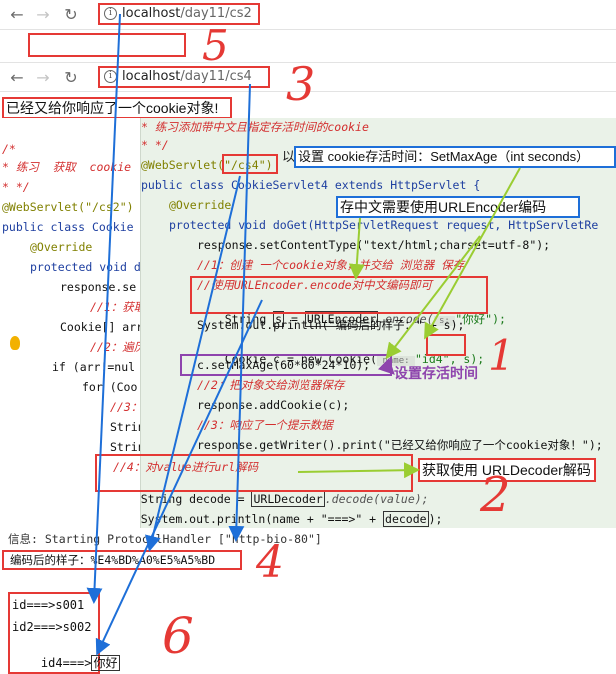 This screenshot has height=674, width=616. I want to click on code-line: * 练习添加带中文且指定存活时间的cookie, so click(255, 127).